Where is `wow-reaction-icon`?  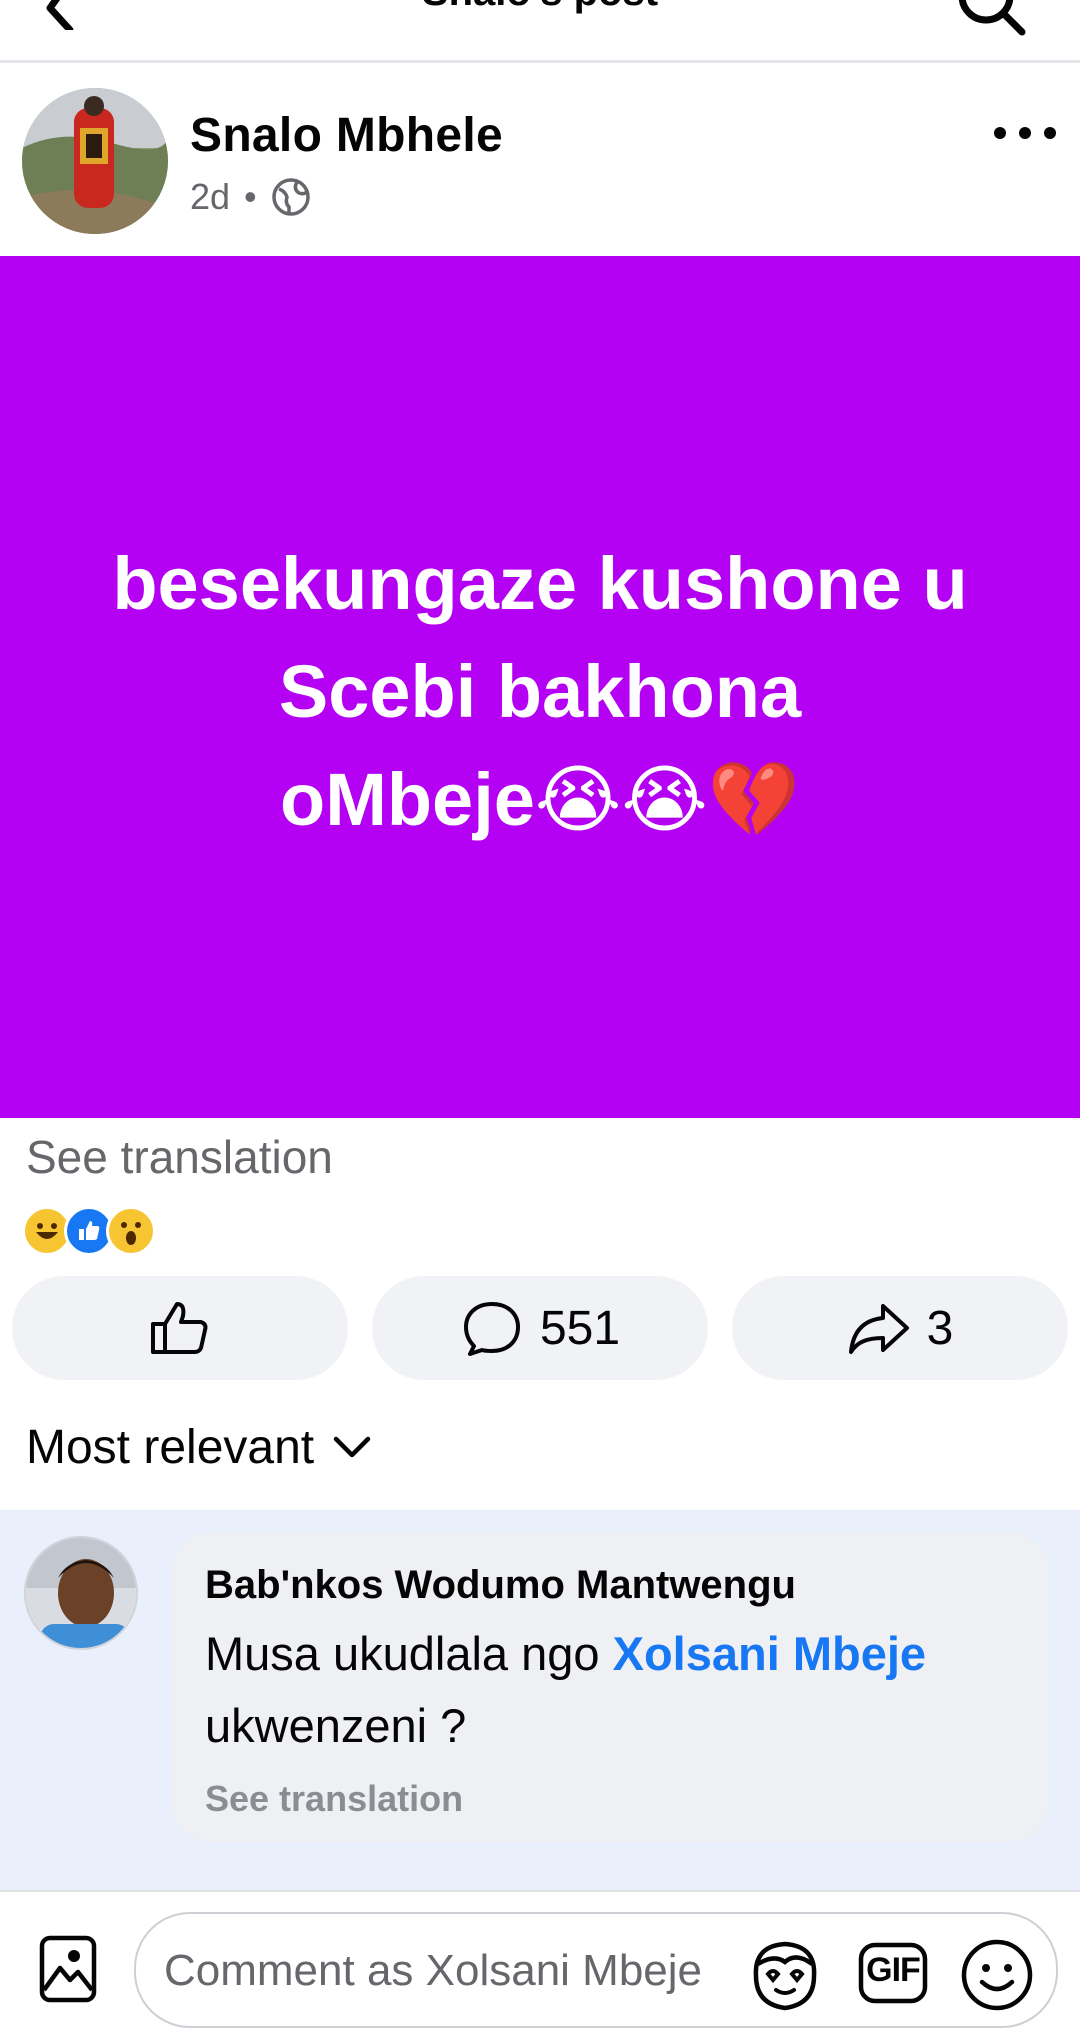 wow-reaction-icon is located at coordinates (131, 1231).